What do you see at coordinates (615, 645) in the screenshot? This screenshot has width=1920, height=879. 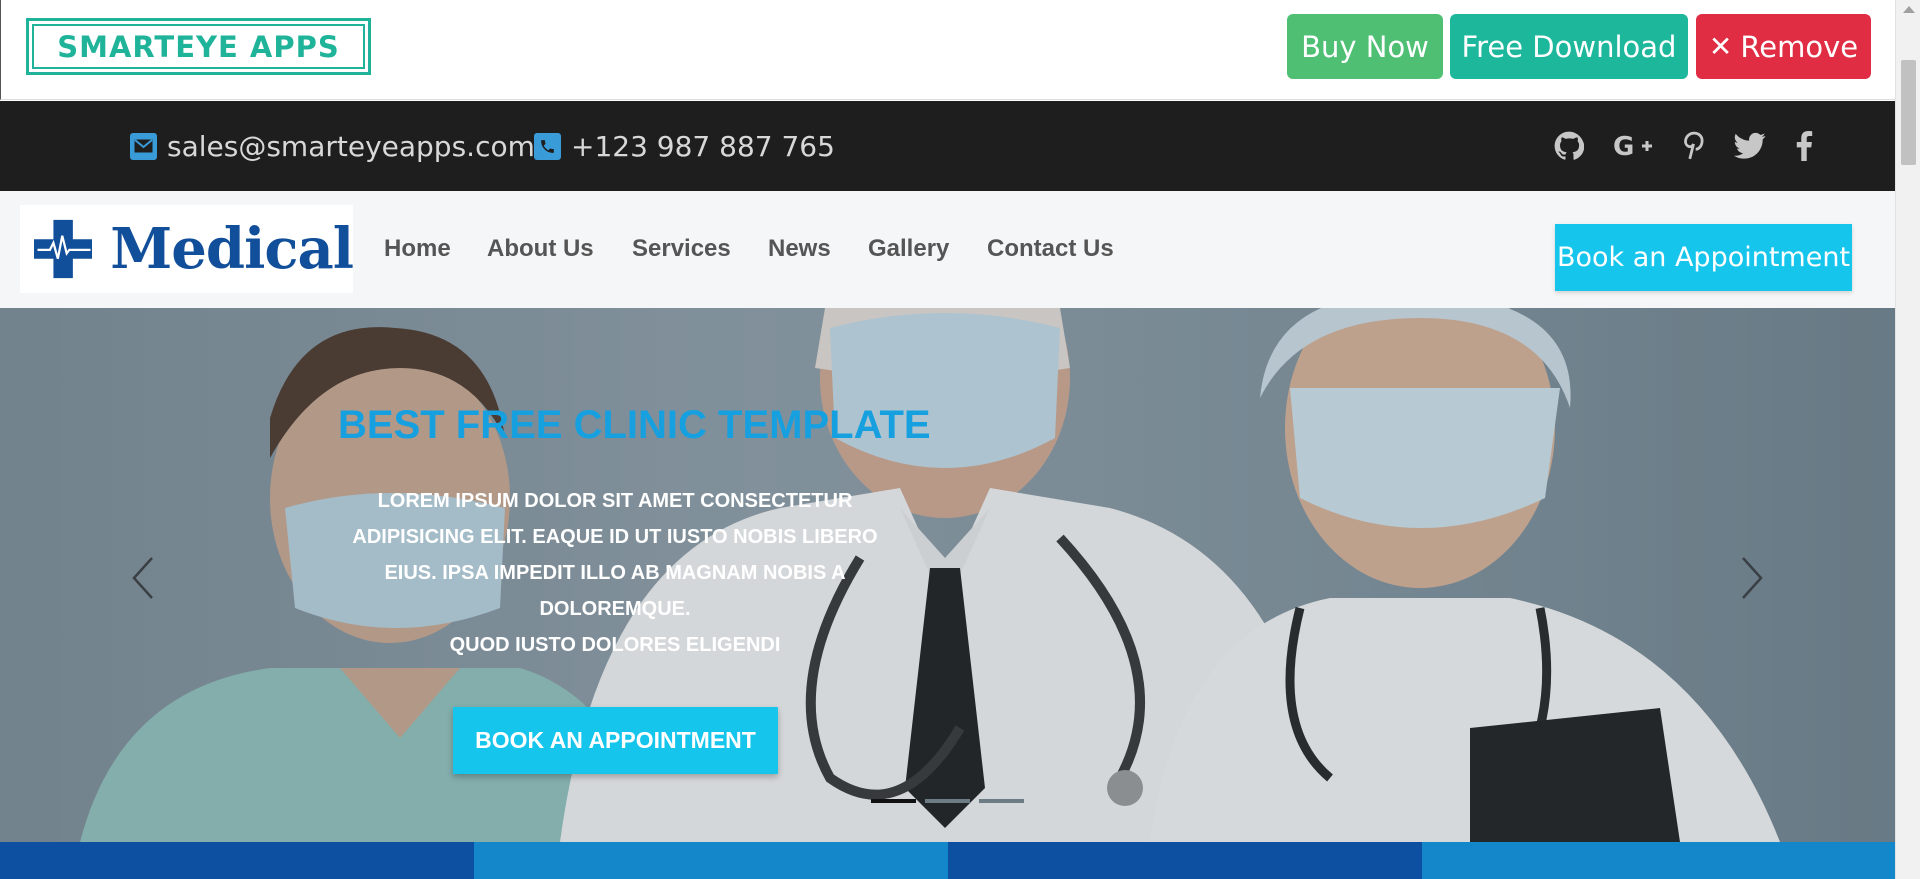 I see `hero-text-line-2: Quod iusto dolores eligendi` at bounding box center [615, 645].